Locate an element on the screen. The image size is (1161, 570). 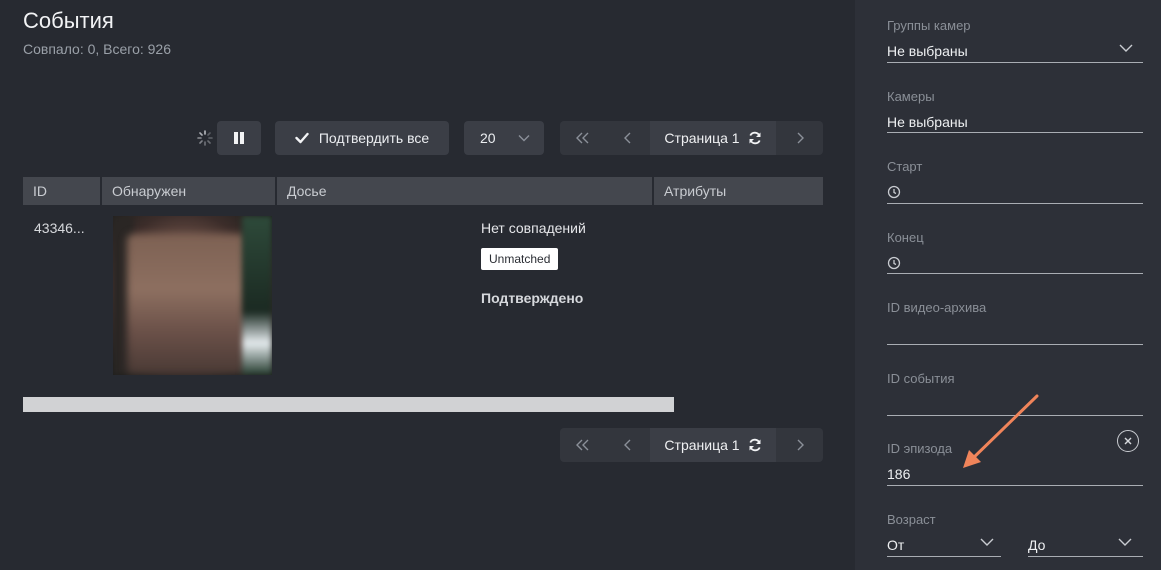
episode-id-underline is located at coordinates (1015, 485).